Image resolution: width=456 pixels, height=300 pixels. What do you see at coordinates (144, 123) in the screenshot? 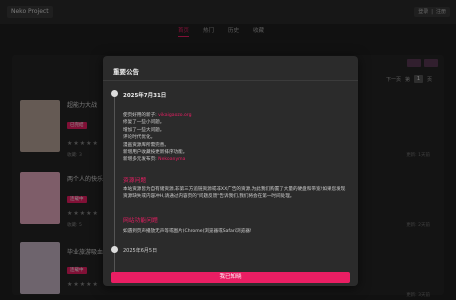
I see `note-line: 修复了一些小问题。` at bounding box center [144, 123].